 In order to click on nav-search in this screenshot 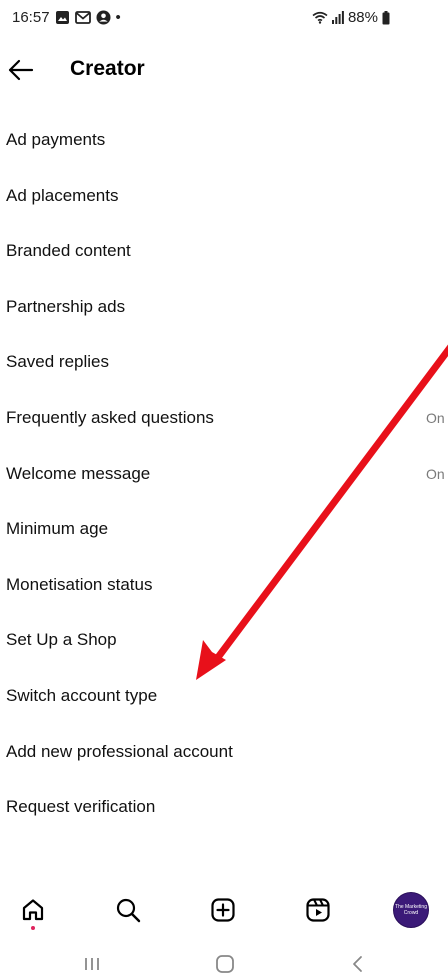, I will do `click(128, 910)`.